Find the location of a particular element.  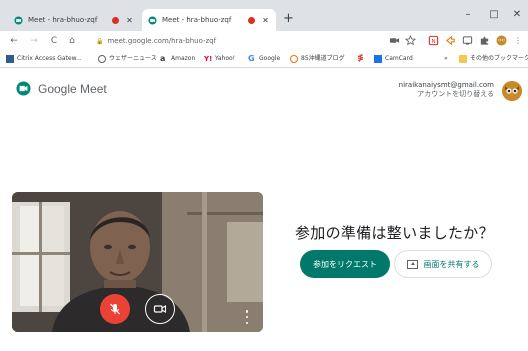

mf-icon: ≸ is located at coordinates (360, 57).